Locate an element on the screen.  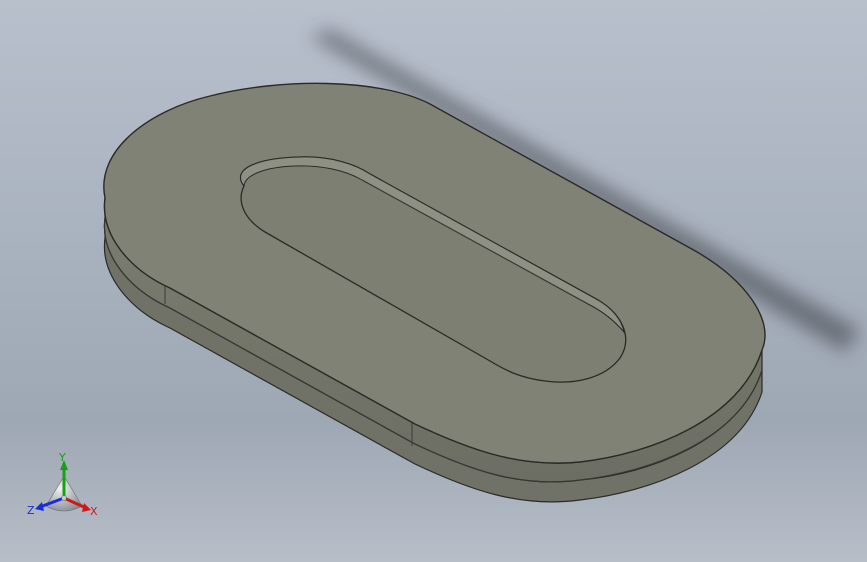
y-axis-label: Y is located at coordinates (62, 457).